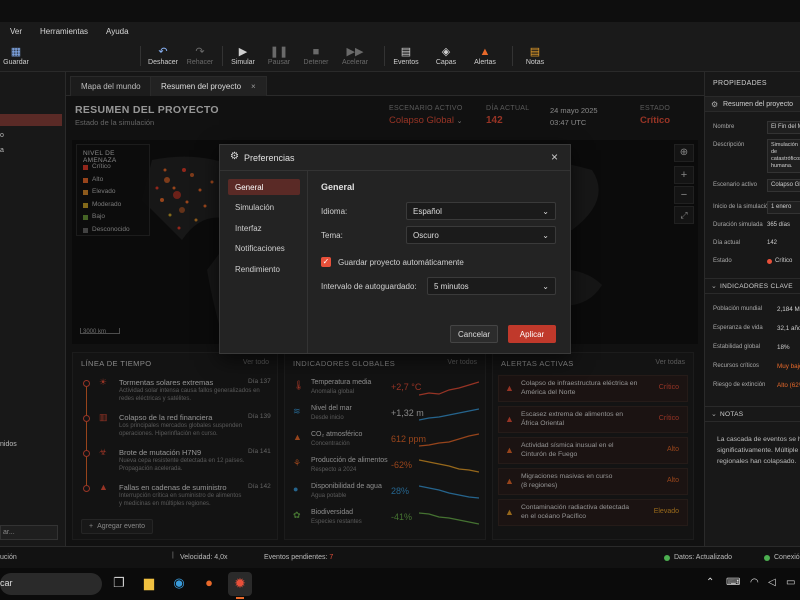  Describe the element at coordinates (535, 52) in the screenshot. I see `notes-icon: ▤` at that location.